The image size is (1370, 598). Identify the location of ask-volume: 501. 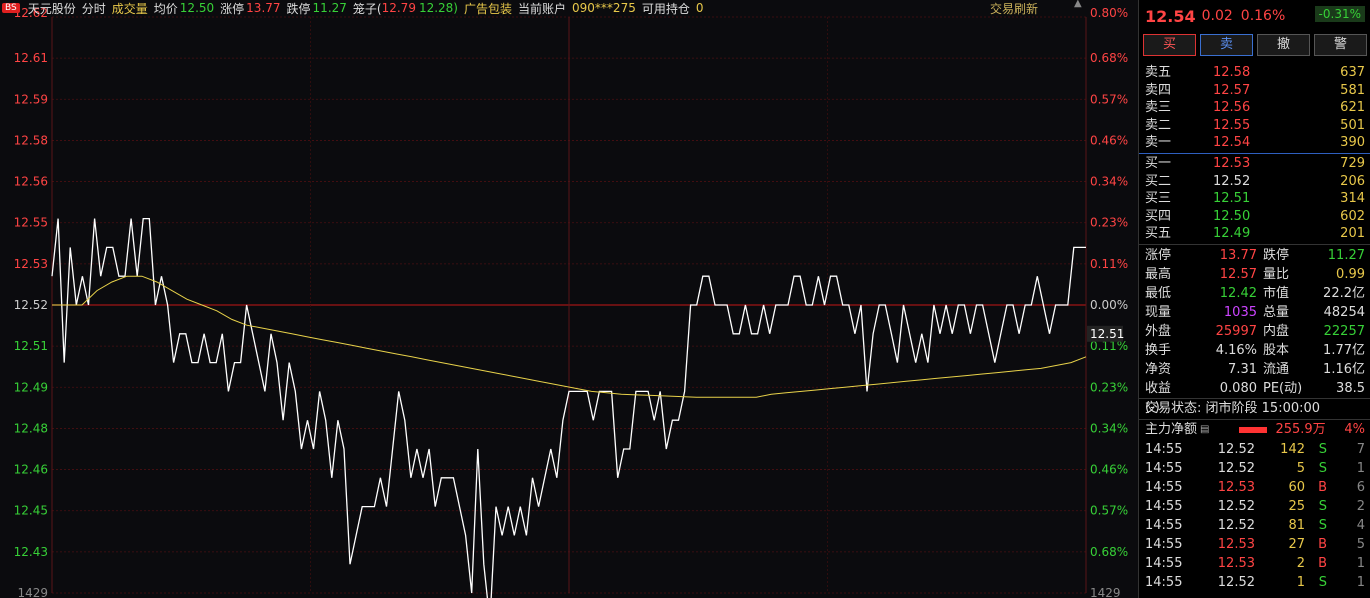
(1352, 125).